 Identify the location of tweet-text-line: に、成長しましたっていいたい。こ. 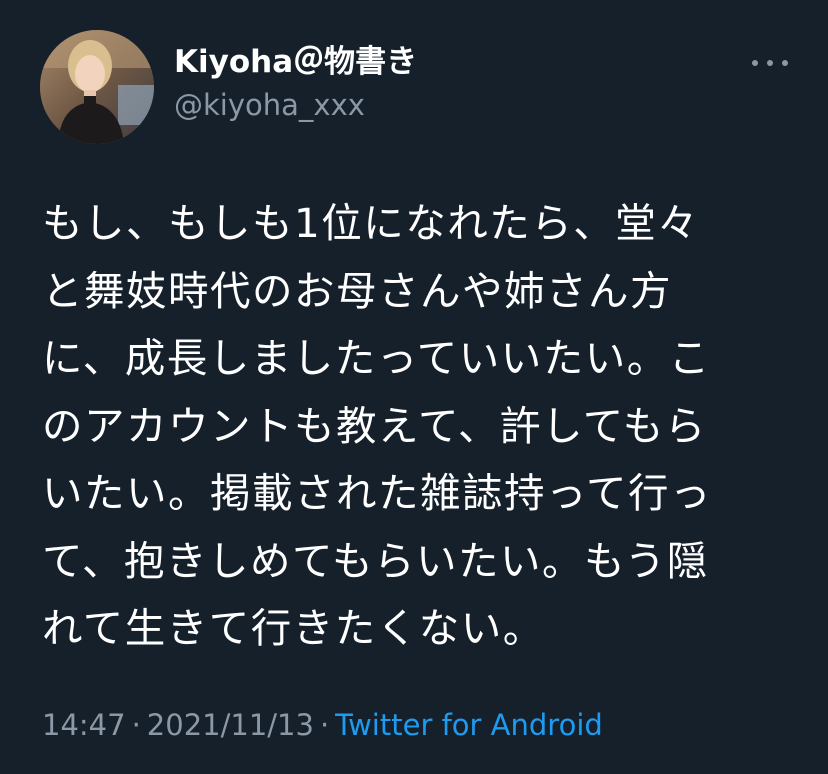
(376, 358).